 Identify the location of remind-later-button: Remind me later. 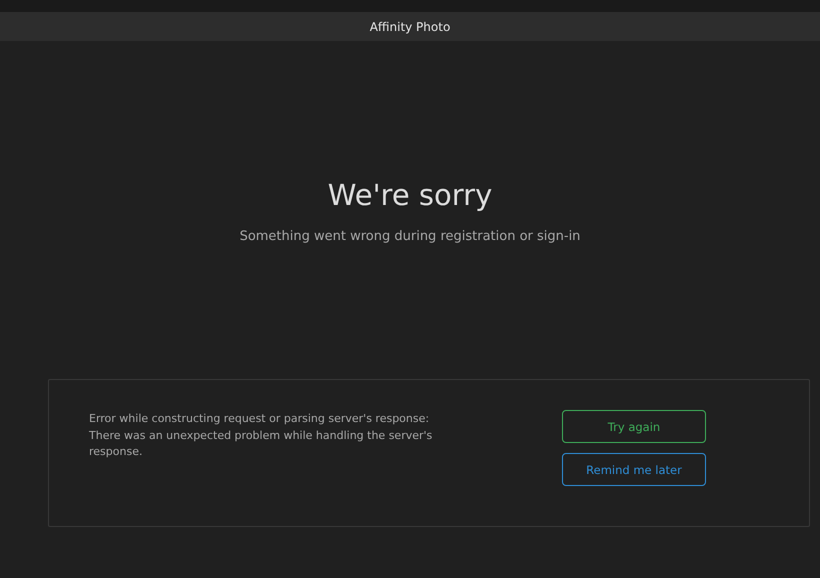
(634, 469).